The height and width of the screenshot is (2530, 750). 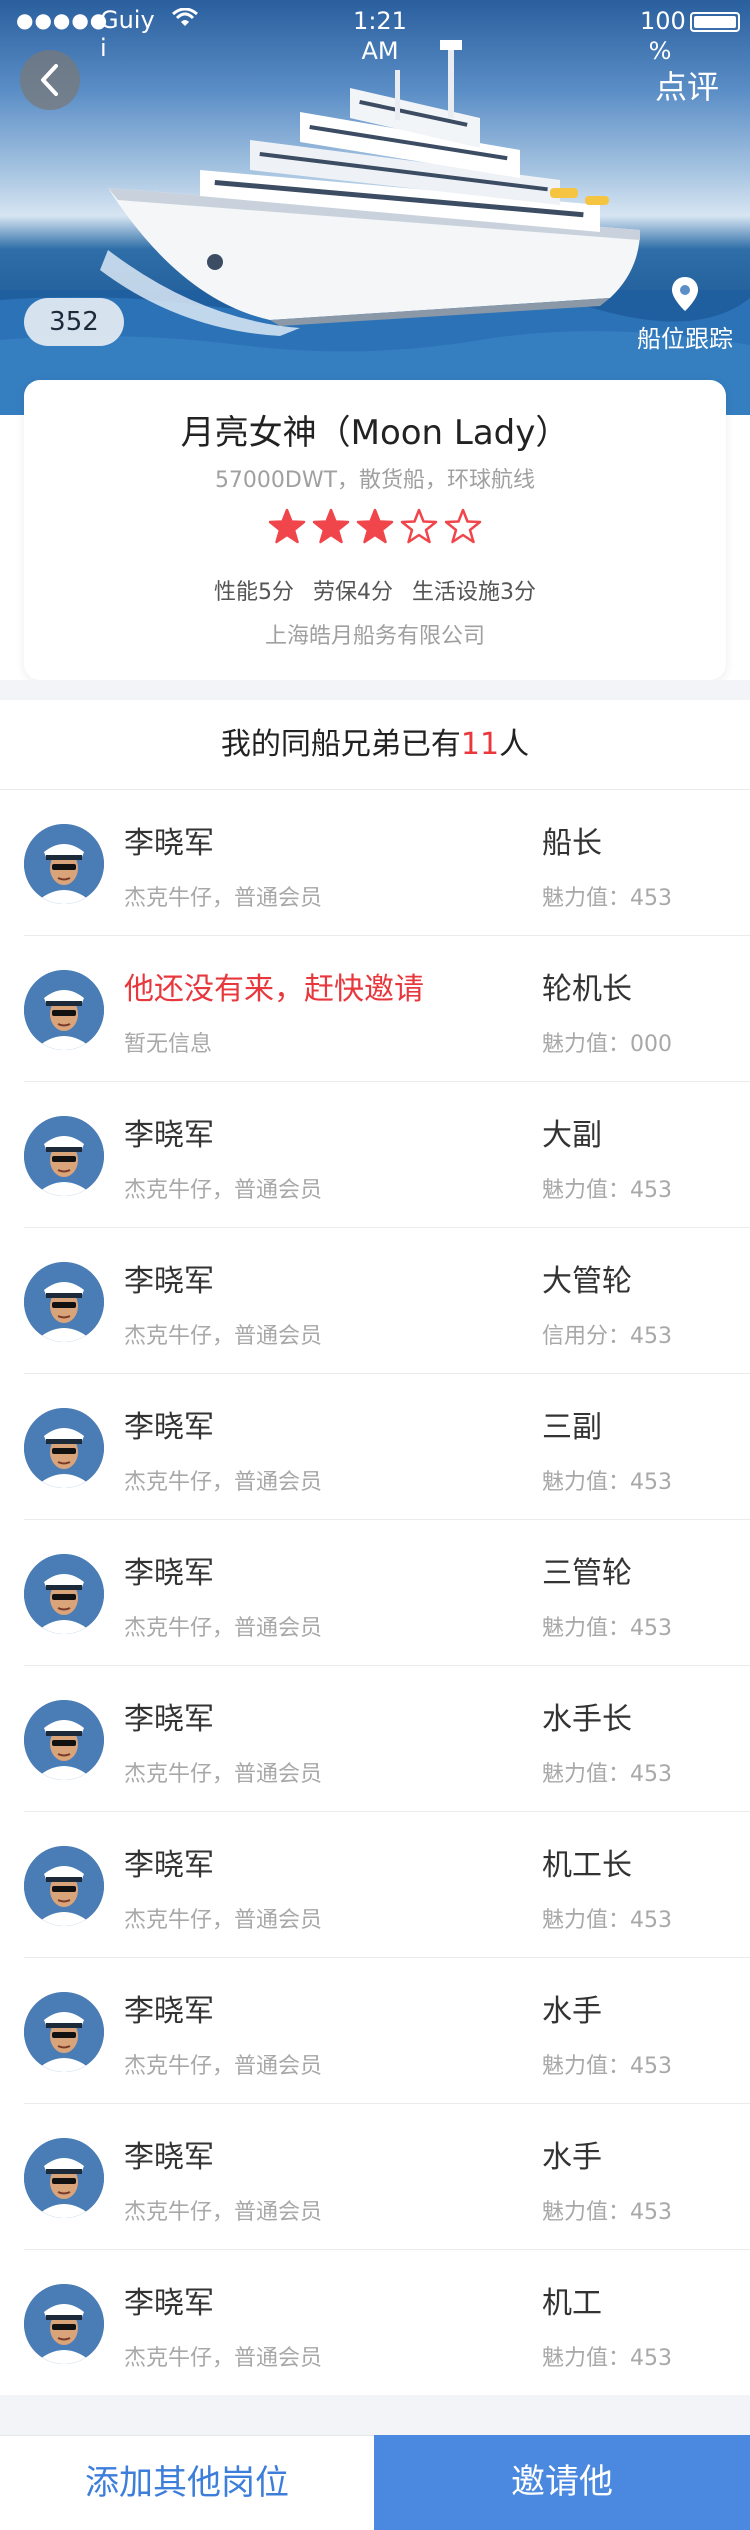 What do you see at coordinates (687, 85) in the screenshot?
I see `review-button: 点评` at bounding box center [687, 85].